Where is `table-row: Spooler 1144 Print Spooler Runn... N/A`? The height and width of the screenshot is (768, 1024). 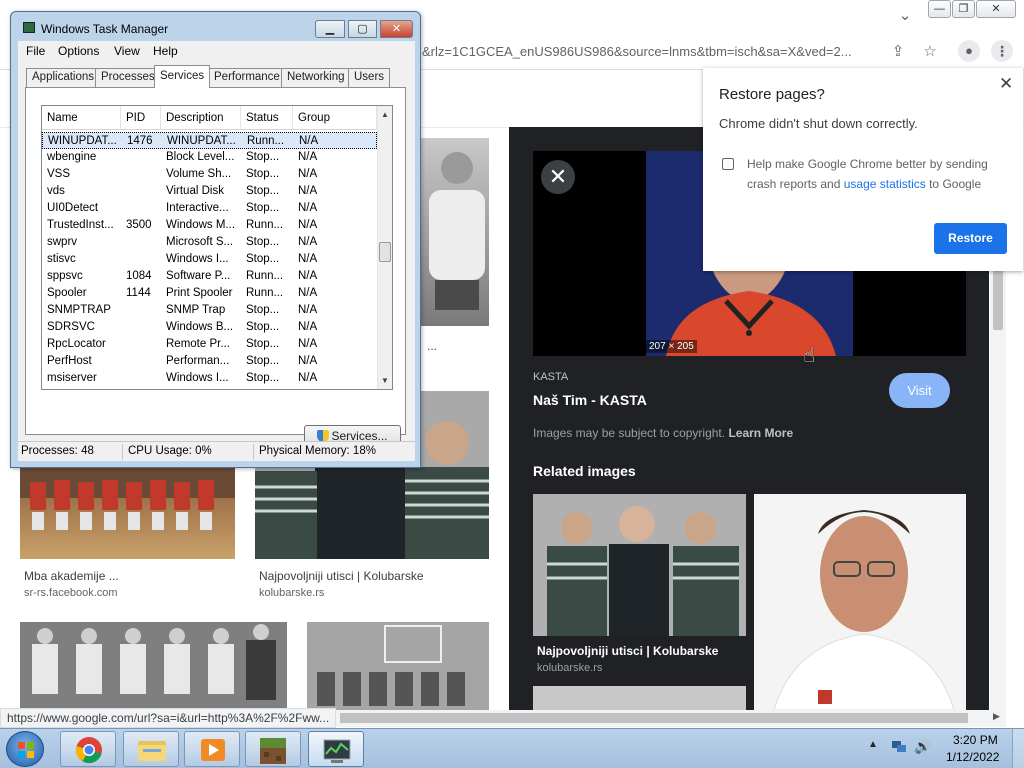 table-row: Spooler 1144 Print Spooler Runn... N/A is located at coordinates (209, 293).